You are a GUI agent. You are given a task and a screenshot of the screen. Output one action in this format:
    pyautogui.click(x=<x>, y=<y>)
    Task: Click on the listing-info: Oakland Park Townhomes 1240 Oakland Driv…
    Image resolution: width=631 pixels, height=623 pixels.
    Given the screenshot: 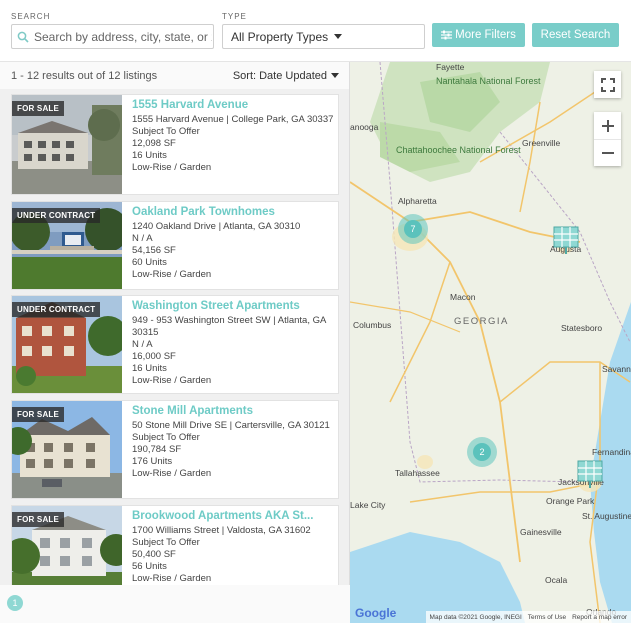 What is the action you would take?
    pyautogui.click(x=230, y=245)
    